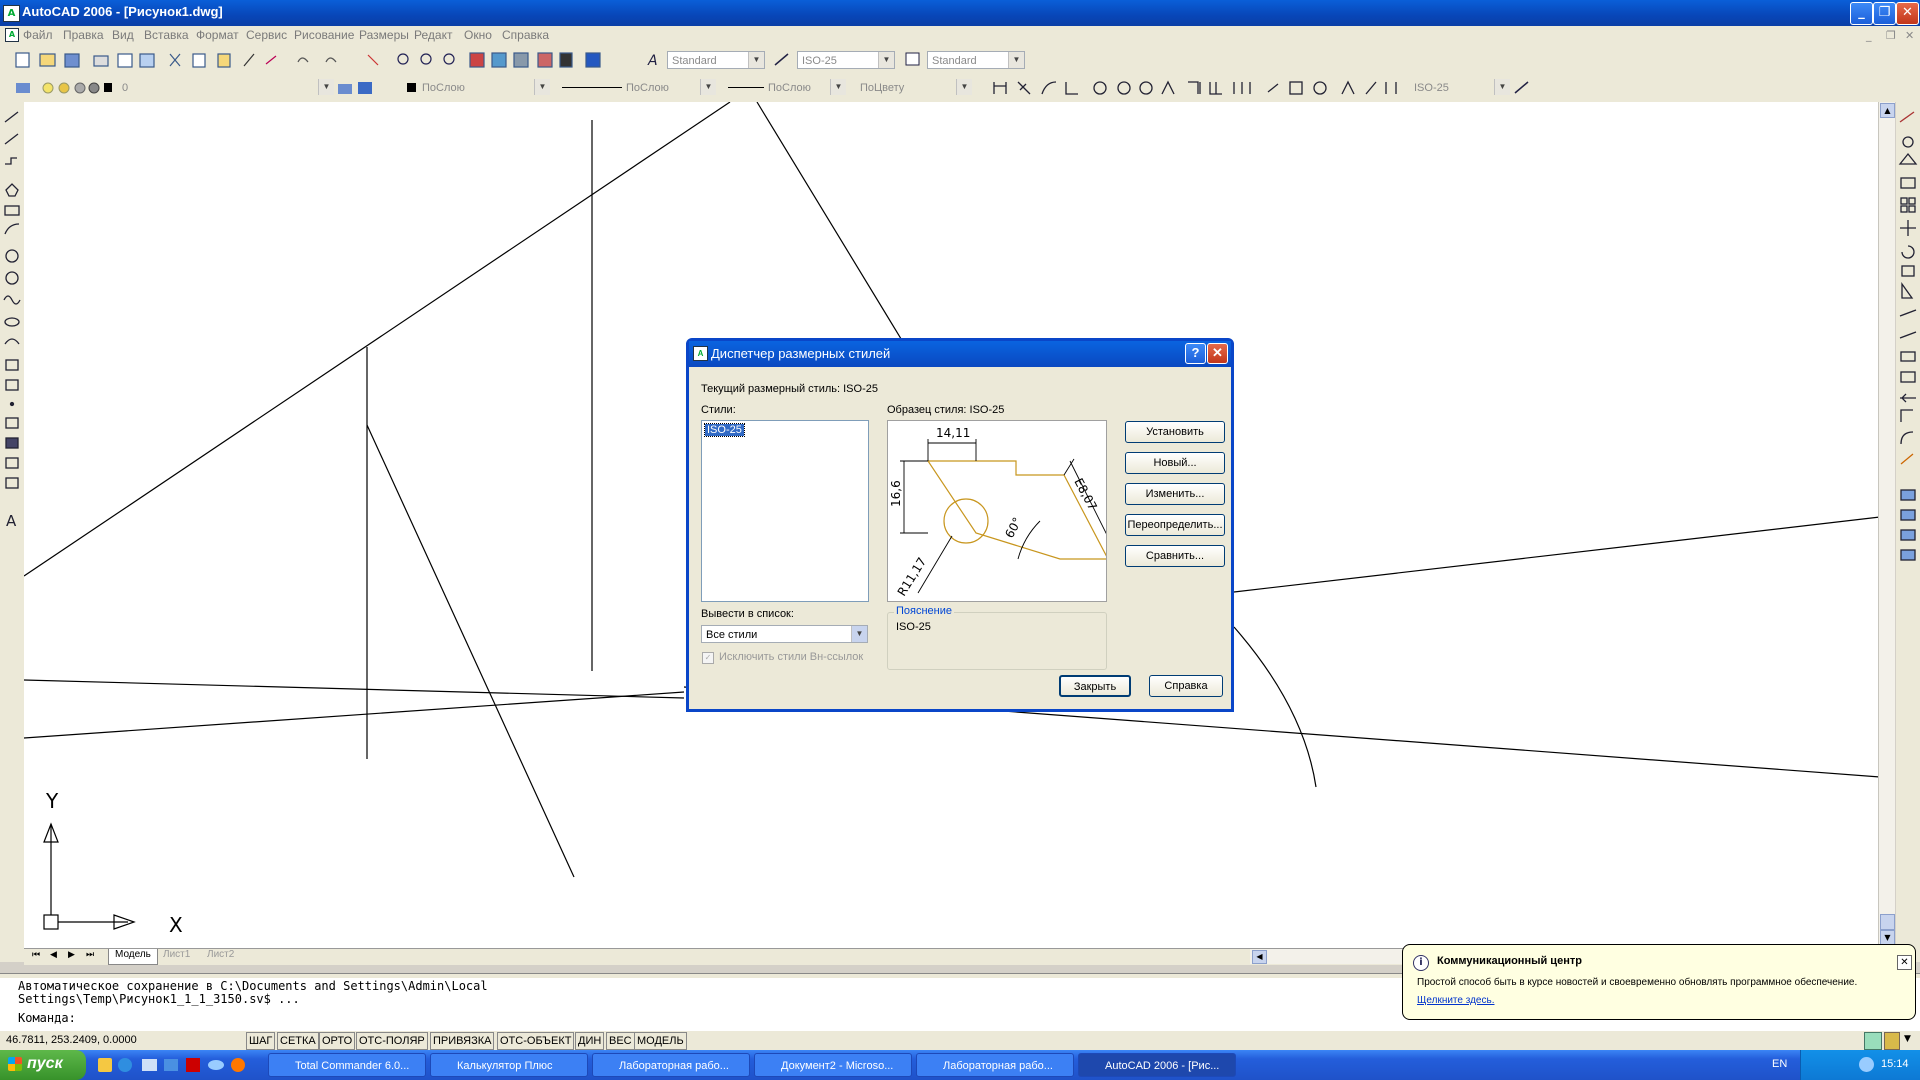 This screenshot has height=1080, width=1920. Describe the element at coordinates (1455, 1000) in the screenshot. I see `balloon-link: Щелкните здесь.` at that location.